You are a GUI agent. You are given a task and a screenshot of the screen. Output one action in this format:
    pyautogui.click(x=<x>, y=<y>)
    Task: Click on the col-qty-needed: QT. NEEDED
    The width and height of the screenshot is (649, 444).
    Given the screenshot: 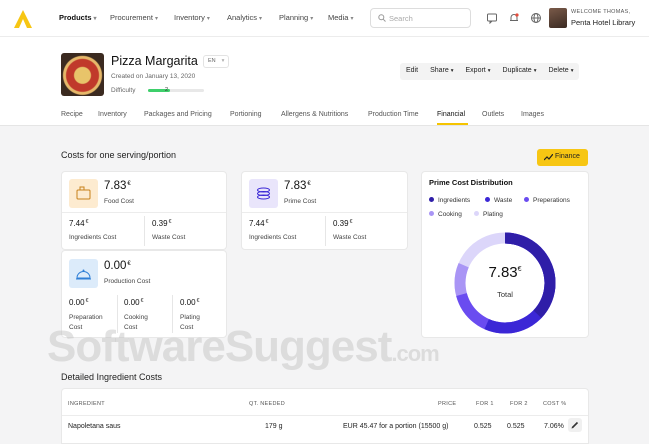 What is the action you would take?
    pyautogui.click(x=267, y=404)
    